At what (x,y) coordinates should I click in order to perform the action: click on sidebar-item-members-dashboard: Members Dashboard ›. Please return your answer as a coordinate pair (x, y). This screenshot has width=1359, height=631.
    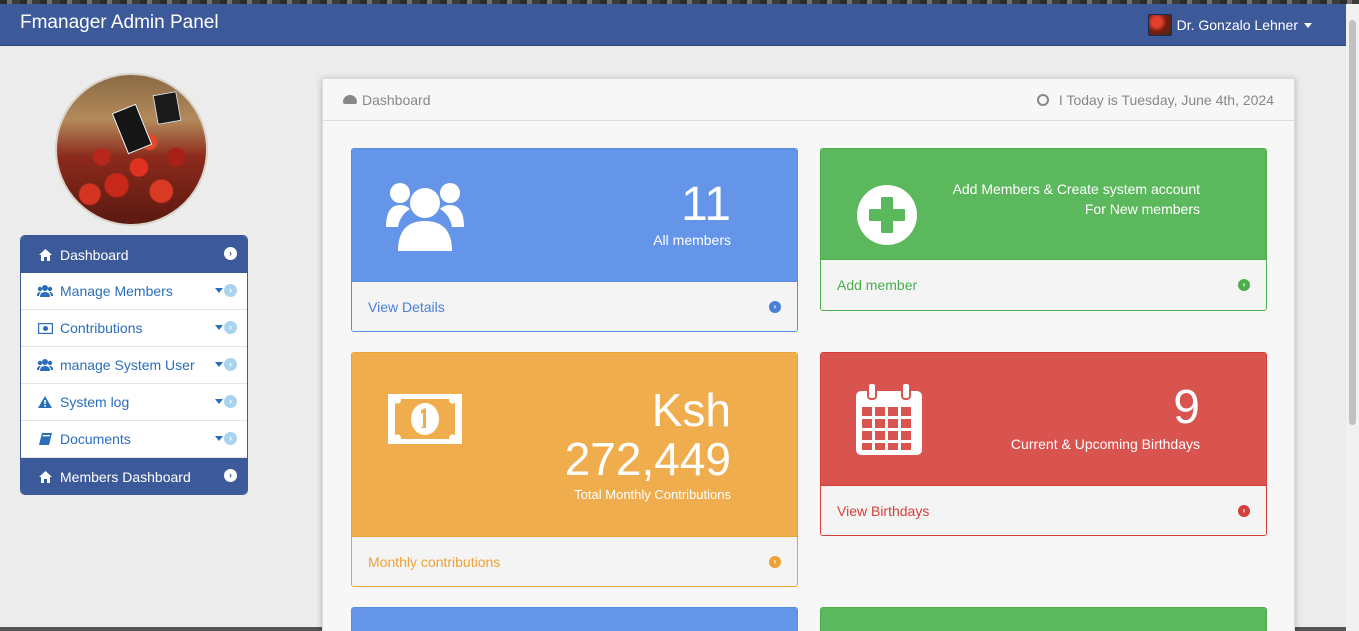
    Looking at the image, I should click on (134, 476).